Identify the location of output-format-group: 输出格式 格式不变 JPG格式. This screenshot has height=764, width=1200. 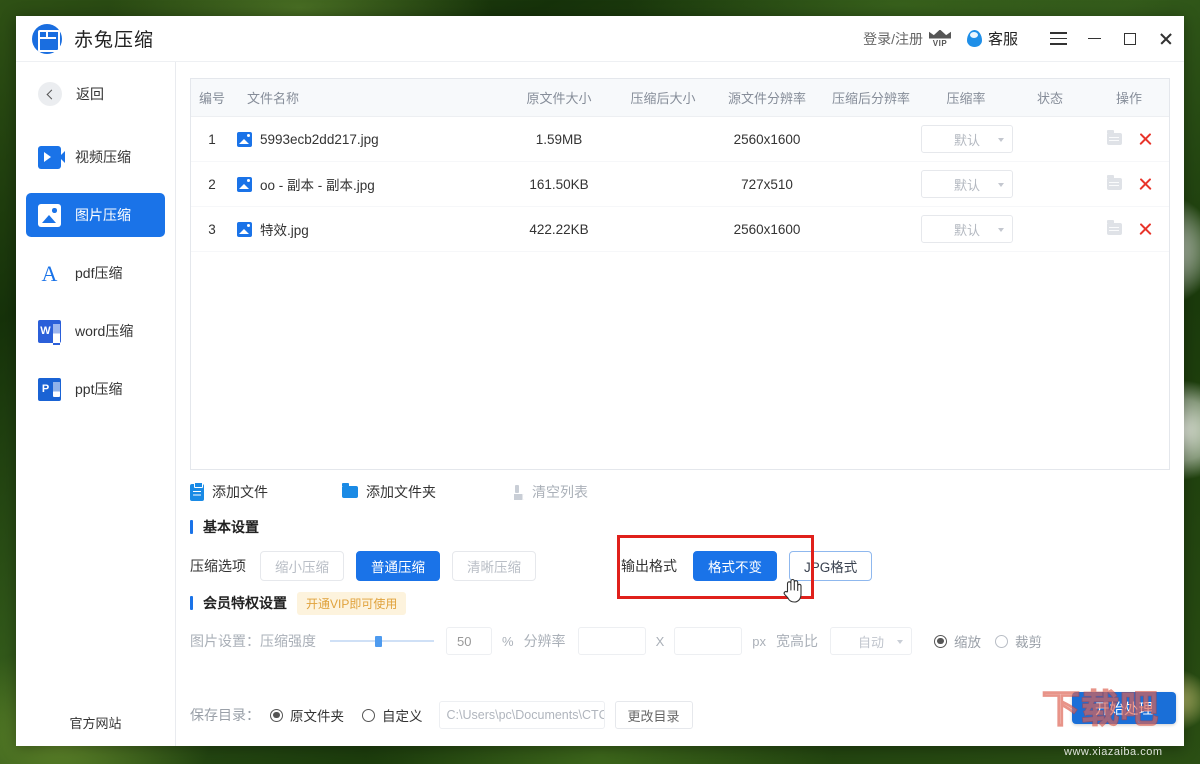
(752, 566).